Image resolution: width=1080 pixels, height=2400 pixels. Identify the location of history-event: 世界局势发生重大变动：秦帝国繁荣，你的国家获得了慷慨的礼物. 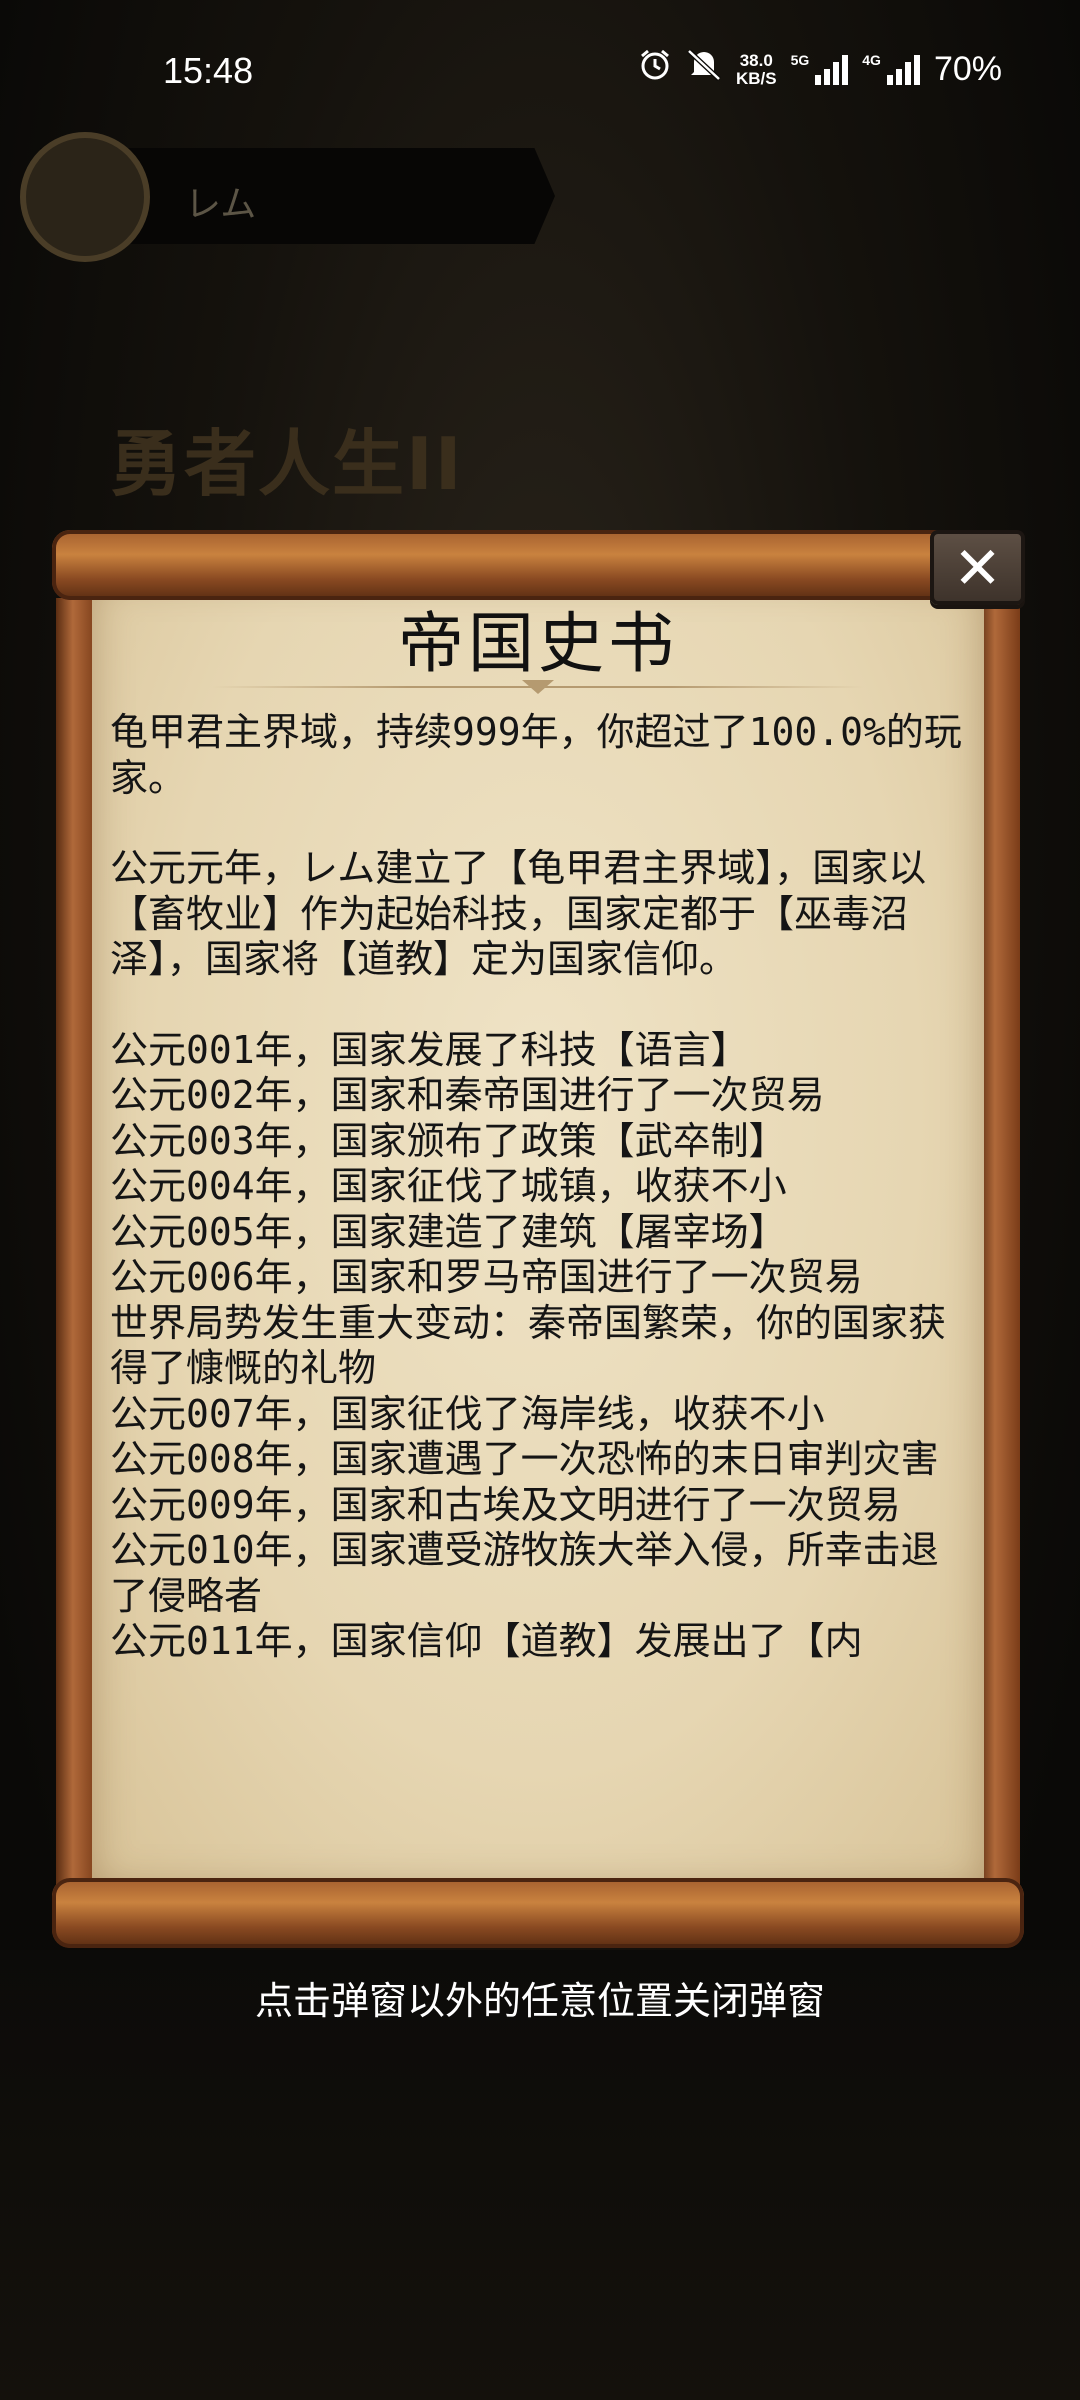
(528, 1345).